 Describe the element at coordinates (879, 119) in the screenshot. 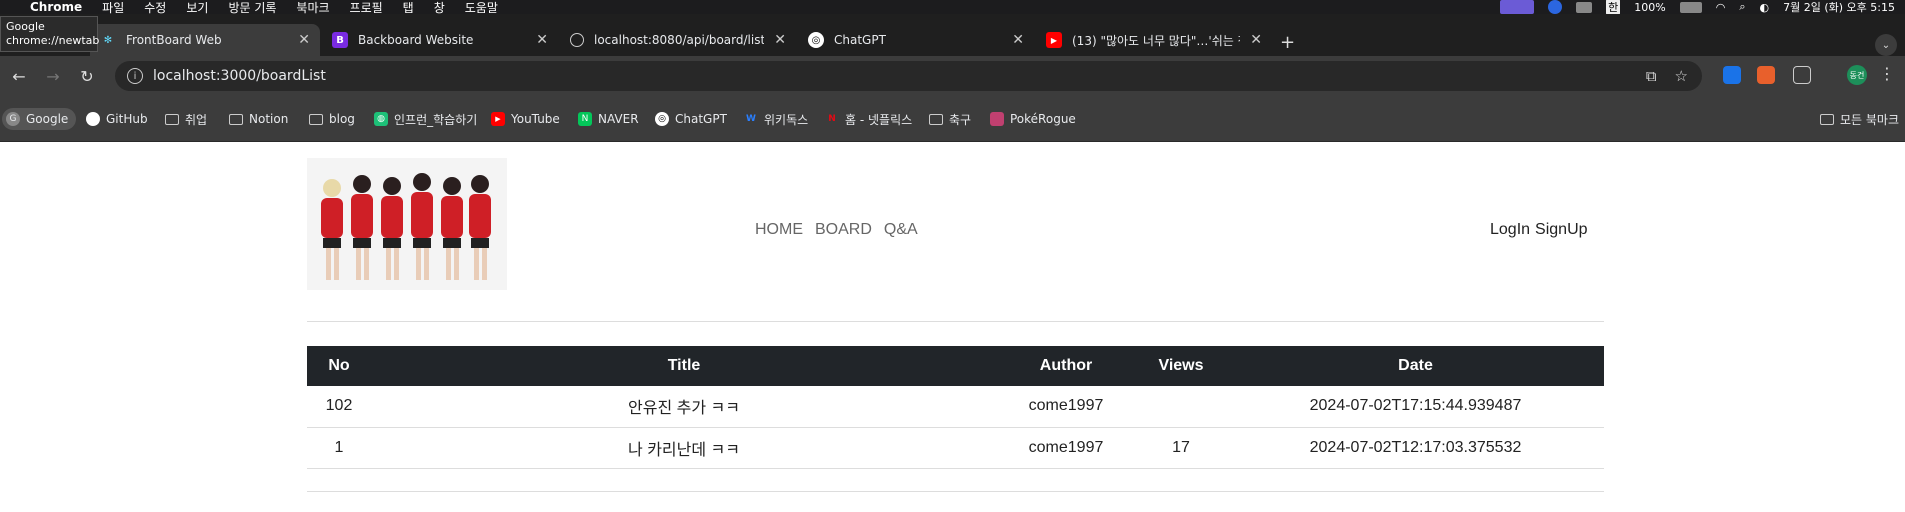

I see `bookmark-label: 홈 - 넷플릭스` at that location.